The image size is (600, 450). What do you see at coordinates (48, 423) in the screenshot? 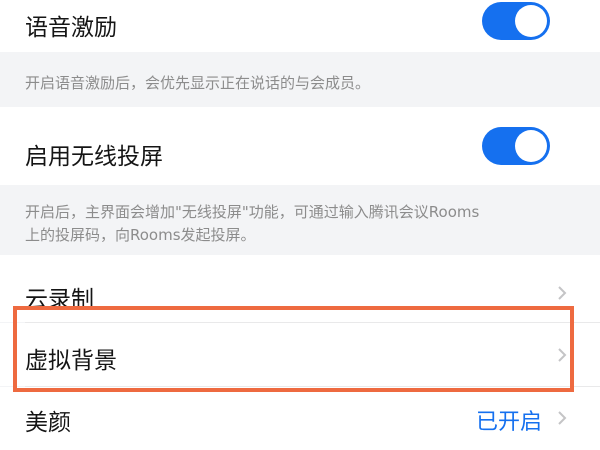
I see `beauty-label: 美颜` at bounding box center [48, 423].